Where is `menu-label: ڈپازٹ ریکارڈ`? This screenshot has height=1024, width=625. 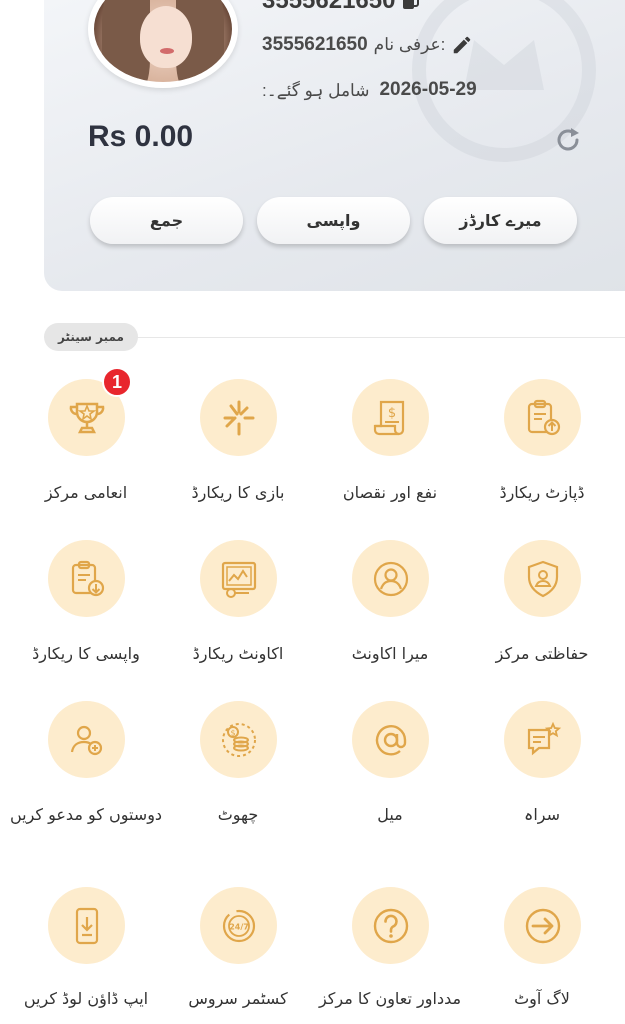
menu-label: ڈپازٹ ریکارڈ is located at coordinates (542, 492).